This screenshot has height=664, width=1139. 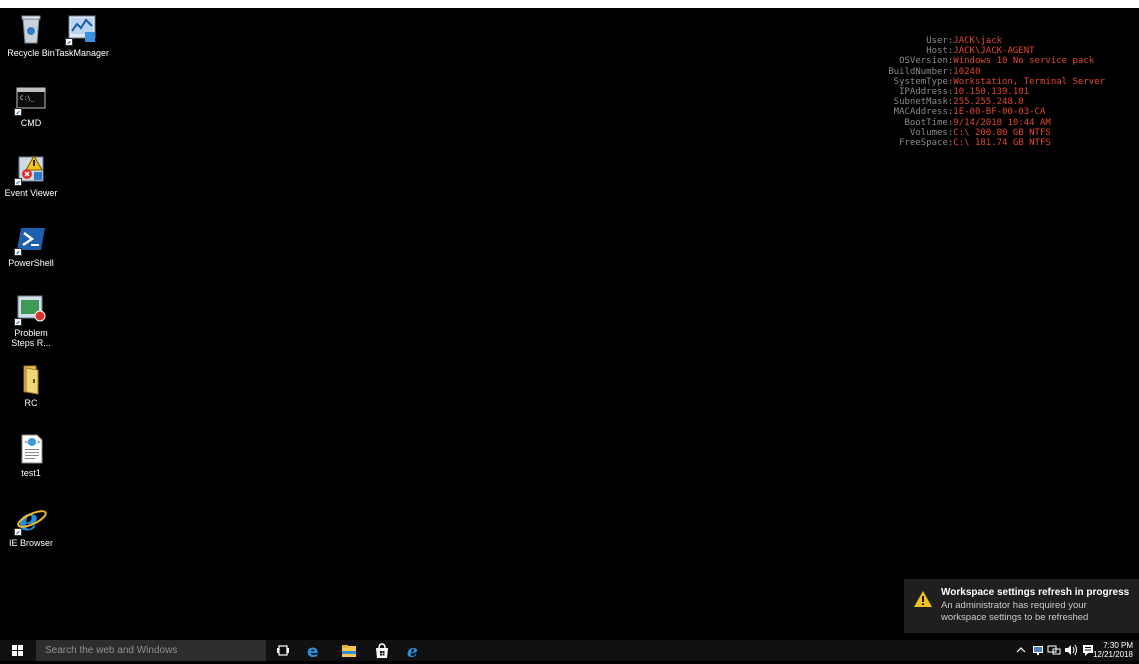 What do you see at coordinates (1038, 651) in the screenshot?
I see `network-icon` at bounding box center [1038, 651].